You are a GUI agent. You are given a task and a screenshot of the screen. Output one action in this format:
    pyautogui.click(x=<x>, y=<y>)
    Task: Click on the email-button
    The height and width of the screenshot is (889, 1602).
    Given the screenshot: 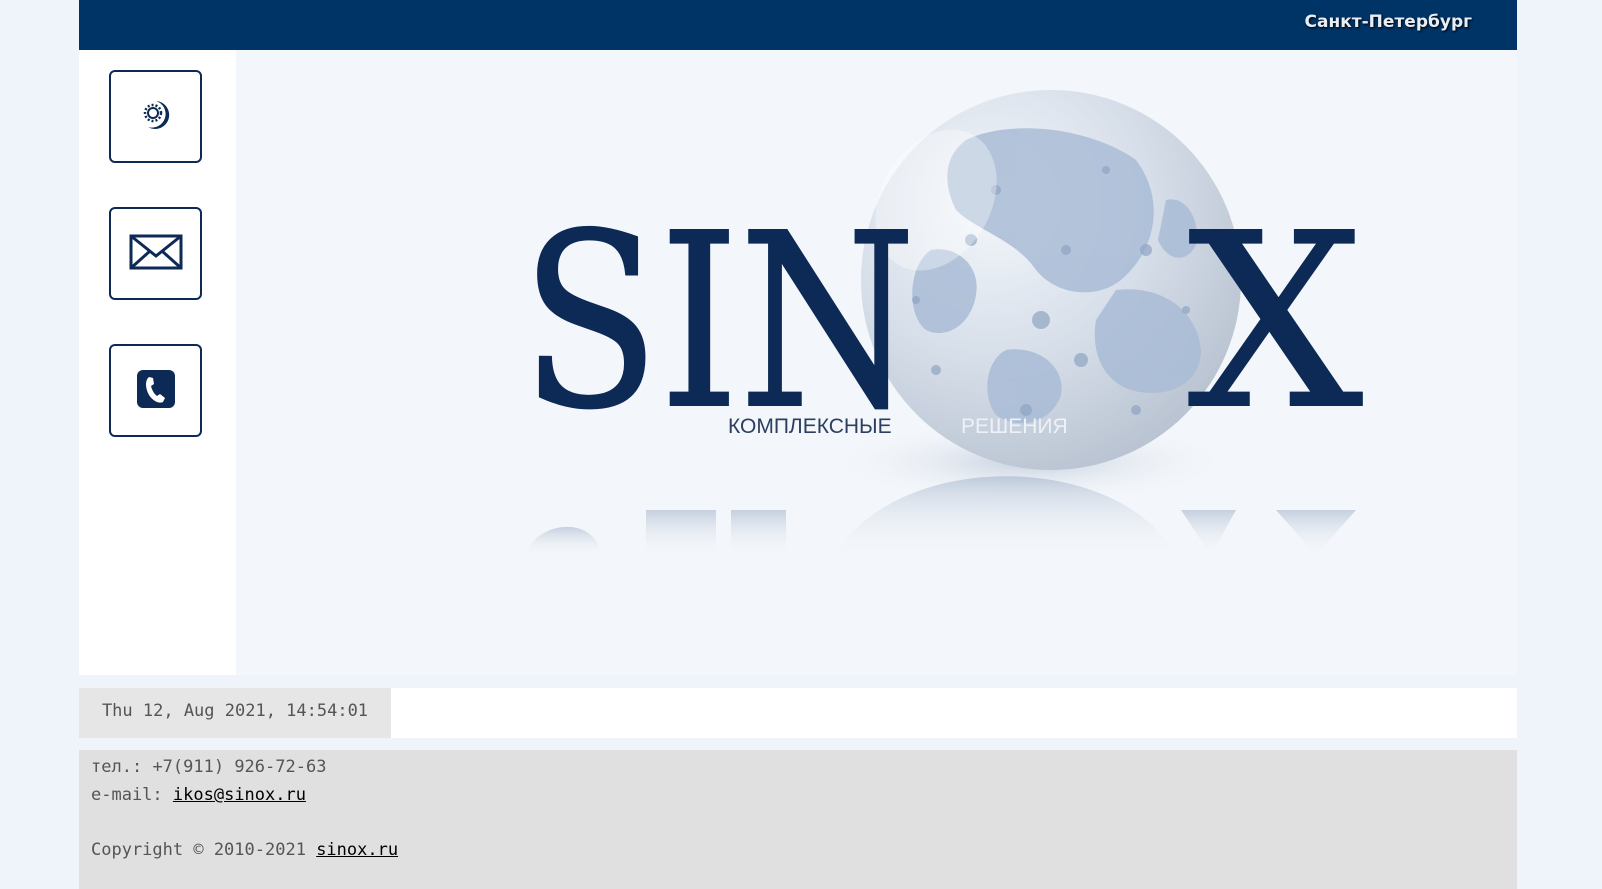 What is the action you would take?
    pyautogui.click(x=155, y=253)
    